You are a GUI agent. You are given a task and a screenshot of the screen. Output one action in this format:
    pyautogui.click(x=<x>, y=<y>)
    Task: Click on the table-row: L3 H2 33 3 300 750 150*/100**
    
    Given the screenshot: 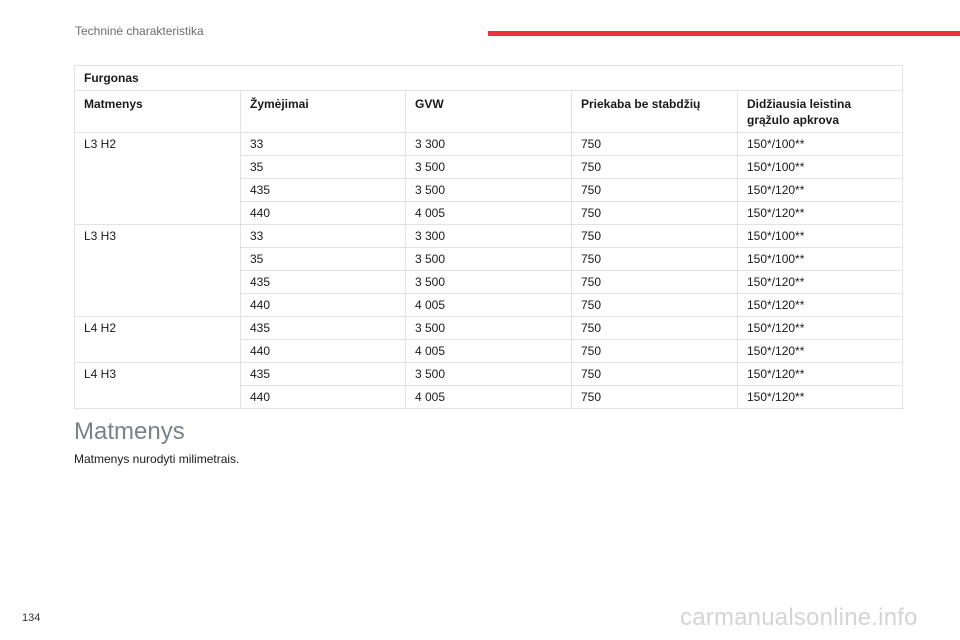 What is the action you would take?
    pyautogui.click(x=488, y=178)
    